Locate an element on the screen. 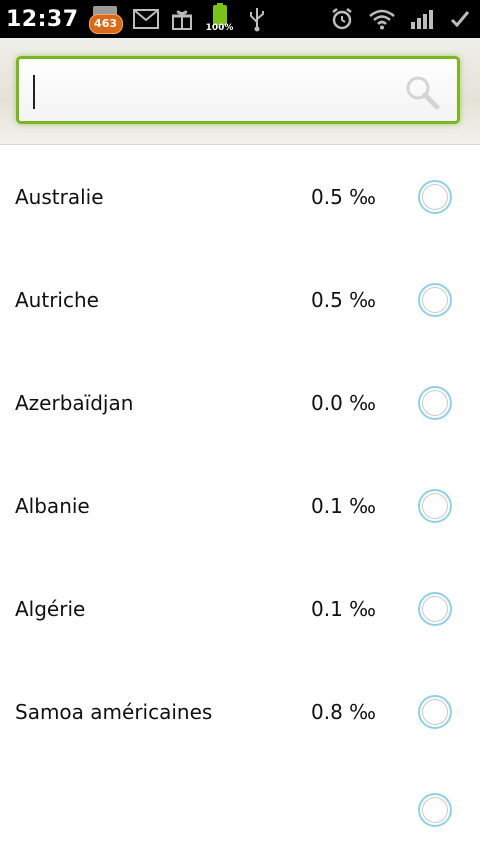 The image size is (480, 866). country-name: Samoa américaines is located at coordinates (114, 711).